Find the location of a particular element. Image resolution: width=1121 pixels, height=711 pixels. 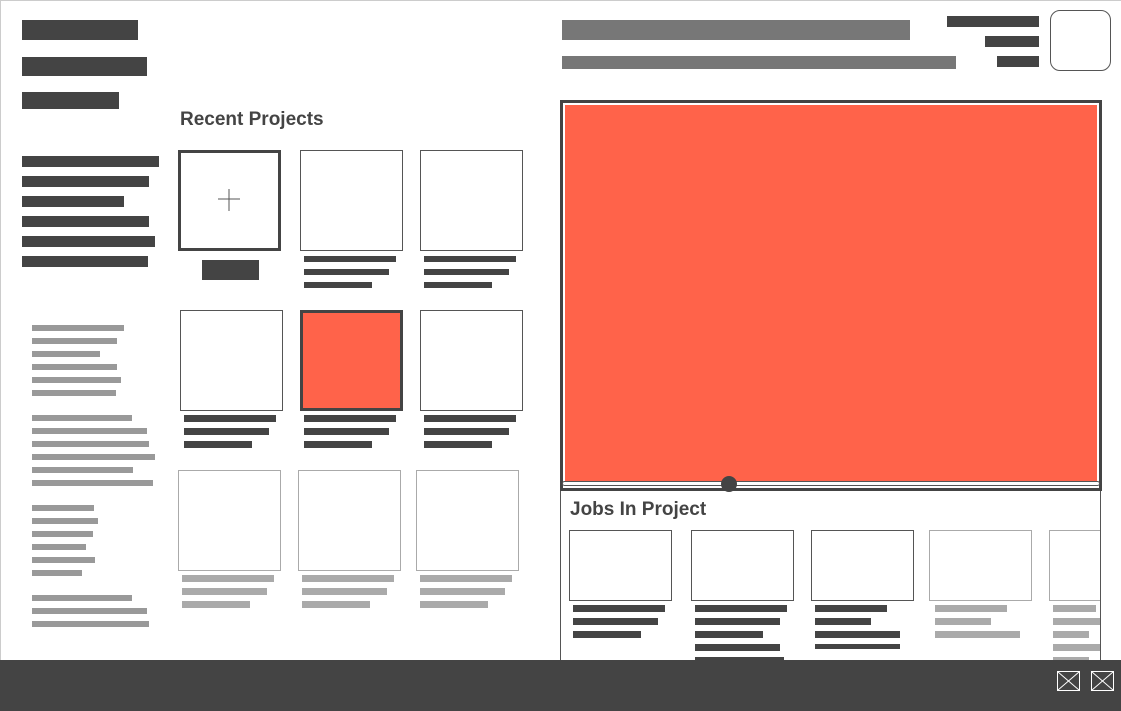

preview-scrubber-handle is located at coordinates (729, 484).